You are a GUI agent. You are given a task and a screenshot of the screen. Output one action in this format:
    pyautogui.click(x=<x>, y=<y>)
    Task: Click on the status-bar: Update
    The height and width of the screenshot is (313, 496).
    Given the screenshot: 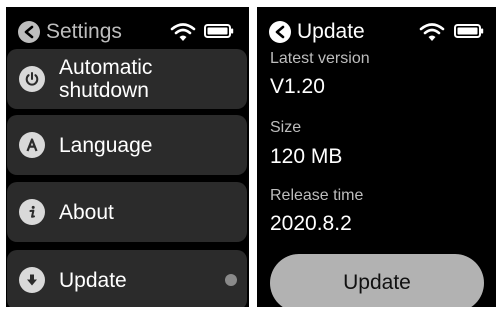 What is the action you would take?
    pyautogui.click(x=376, y=32)
    